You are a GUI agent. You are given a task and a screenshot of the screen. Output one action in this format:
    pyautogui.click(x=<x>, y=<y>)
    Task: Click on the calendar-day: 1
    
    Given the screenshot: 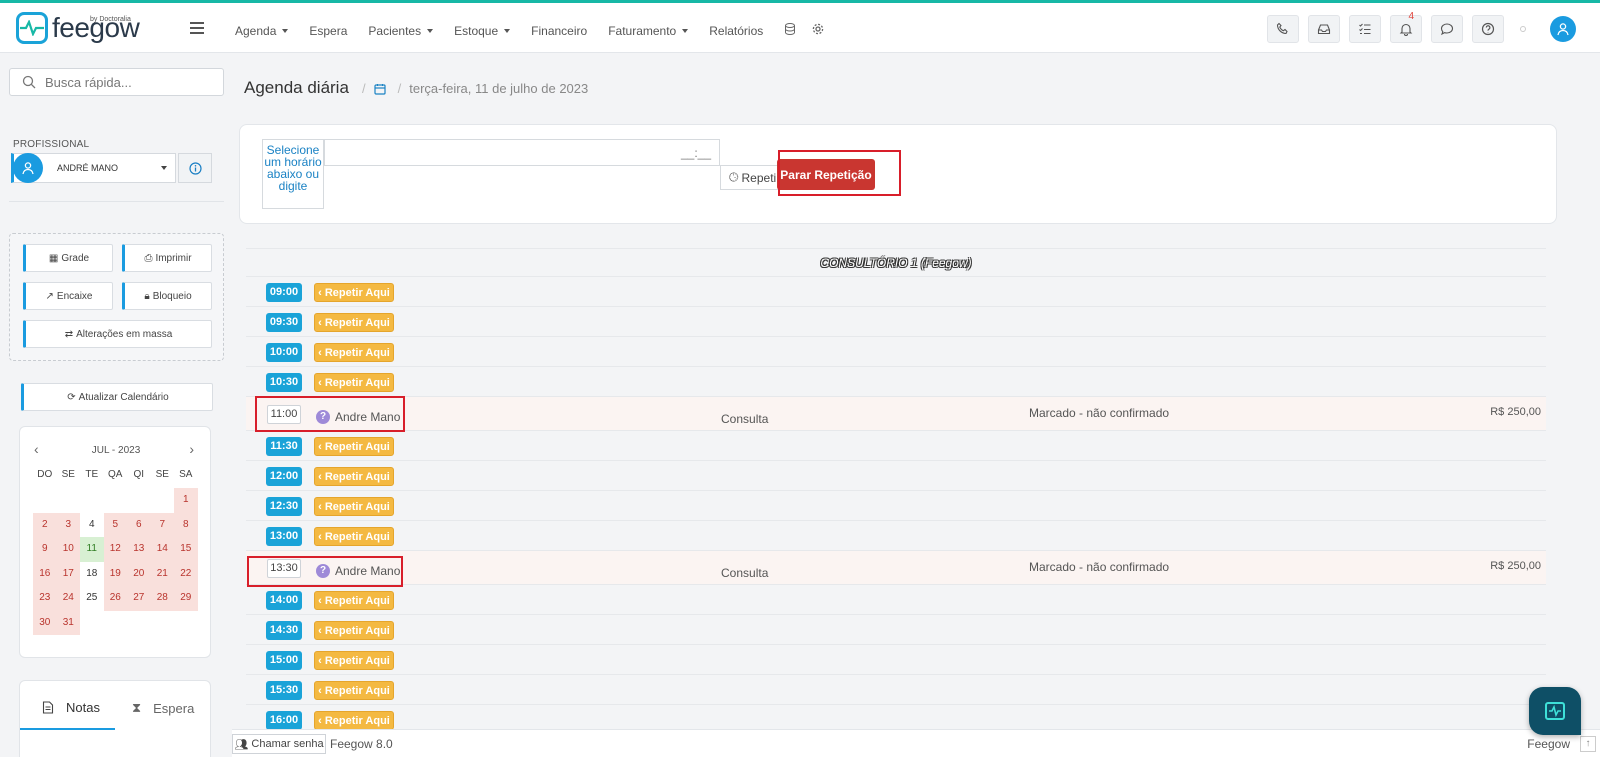 What is the action you would take?
    pyautogui.click(x=186, y=500)
    